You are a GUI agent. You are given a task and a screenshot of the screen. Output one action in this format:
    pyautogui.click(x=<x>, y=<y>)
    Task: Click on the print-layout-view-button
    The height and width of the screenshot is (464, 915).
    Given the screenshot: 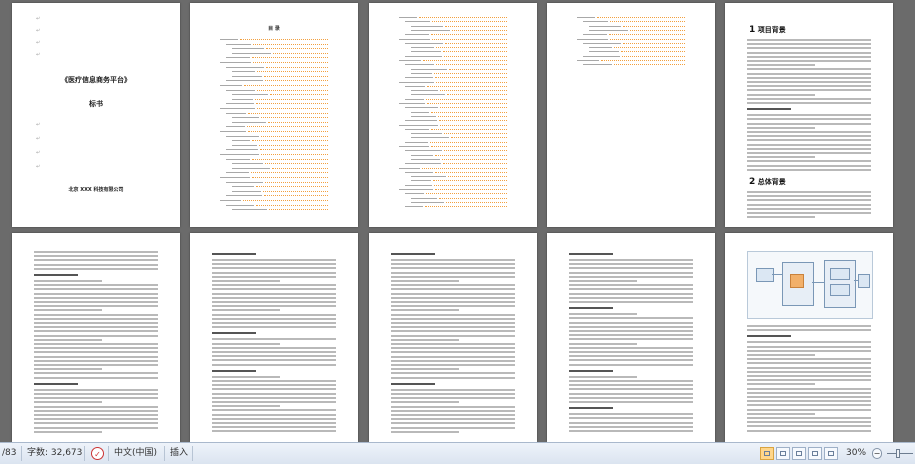 What is the action you would take?
    pyautogui.click(x=767, y=453)
    